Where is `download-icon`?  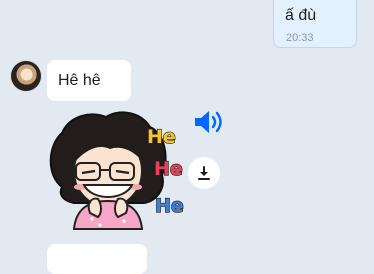
download-icon is located at coordinates (204, 173).